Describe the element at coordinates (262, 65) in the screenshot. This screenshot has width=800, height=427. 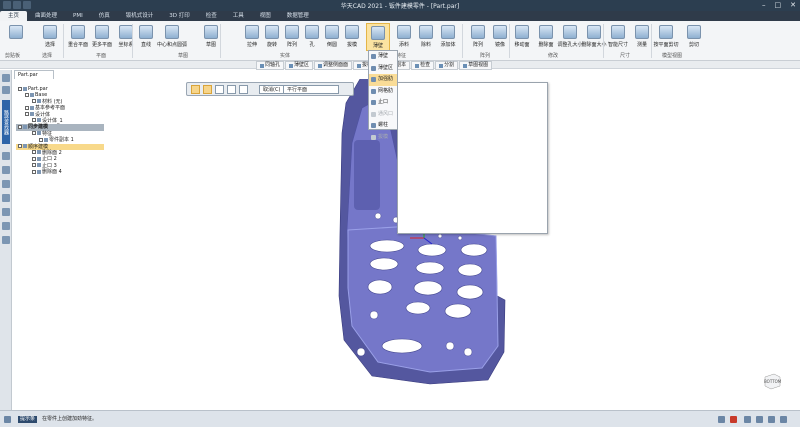
I see `coaxial-hole-icon` at that location.